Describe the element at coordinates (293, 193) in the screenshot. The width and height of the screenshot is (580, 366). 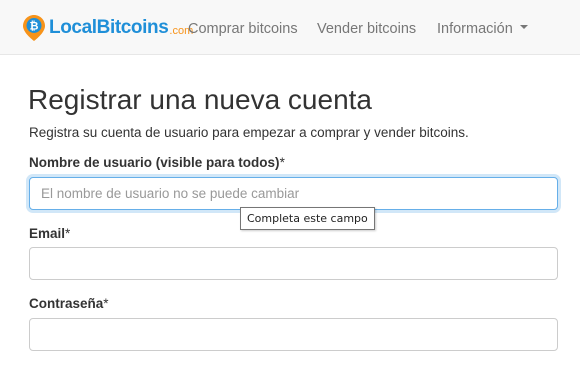
I see `username-input` at that location.